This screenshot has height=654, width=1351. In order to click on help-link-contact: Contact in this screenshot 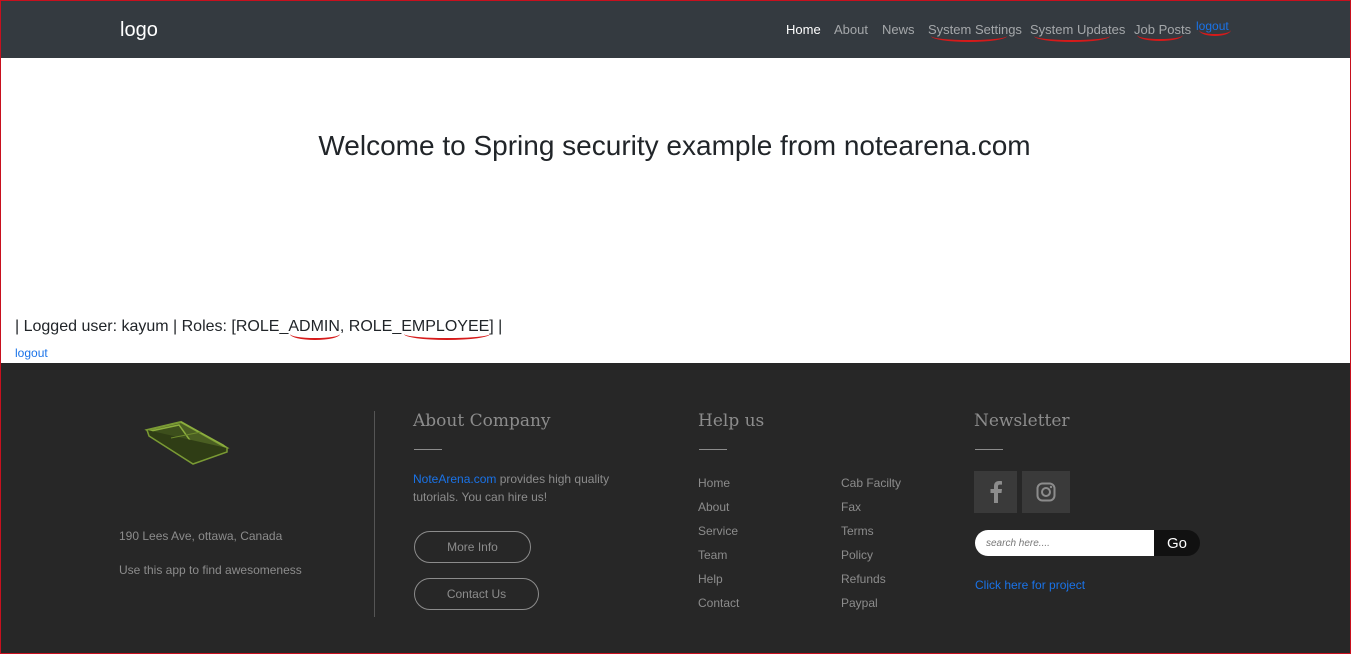, I will do `click(718, 603)`.